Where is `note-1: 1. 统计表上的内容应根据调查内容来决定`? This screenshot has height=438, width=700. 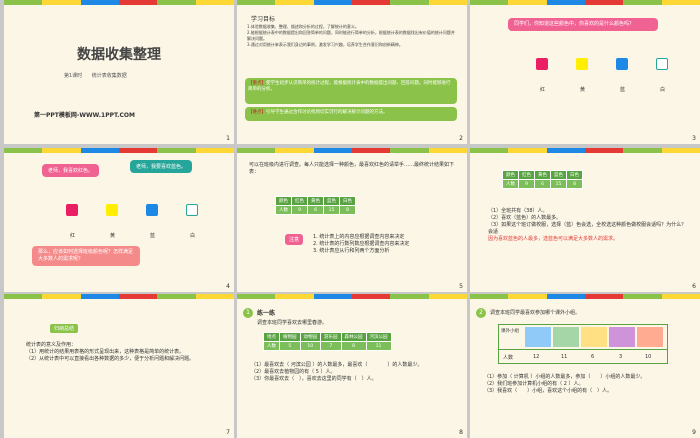 note-1: 1. 统计表上的内容应根据调查内容来决定 is located at coordinates (359, 237).